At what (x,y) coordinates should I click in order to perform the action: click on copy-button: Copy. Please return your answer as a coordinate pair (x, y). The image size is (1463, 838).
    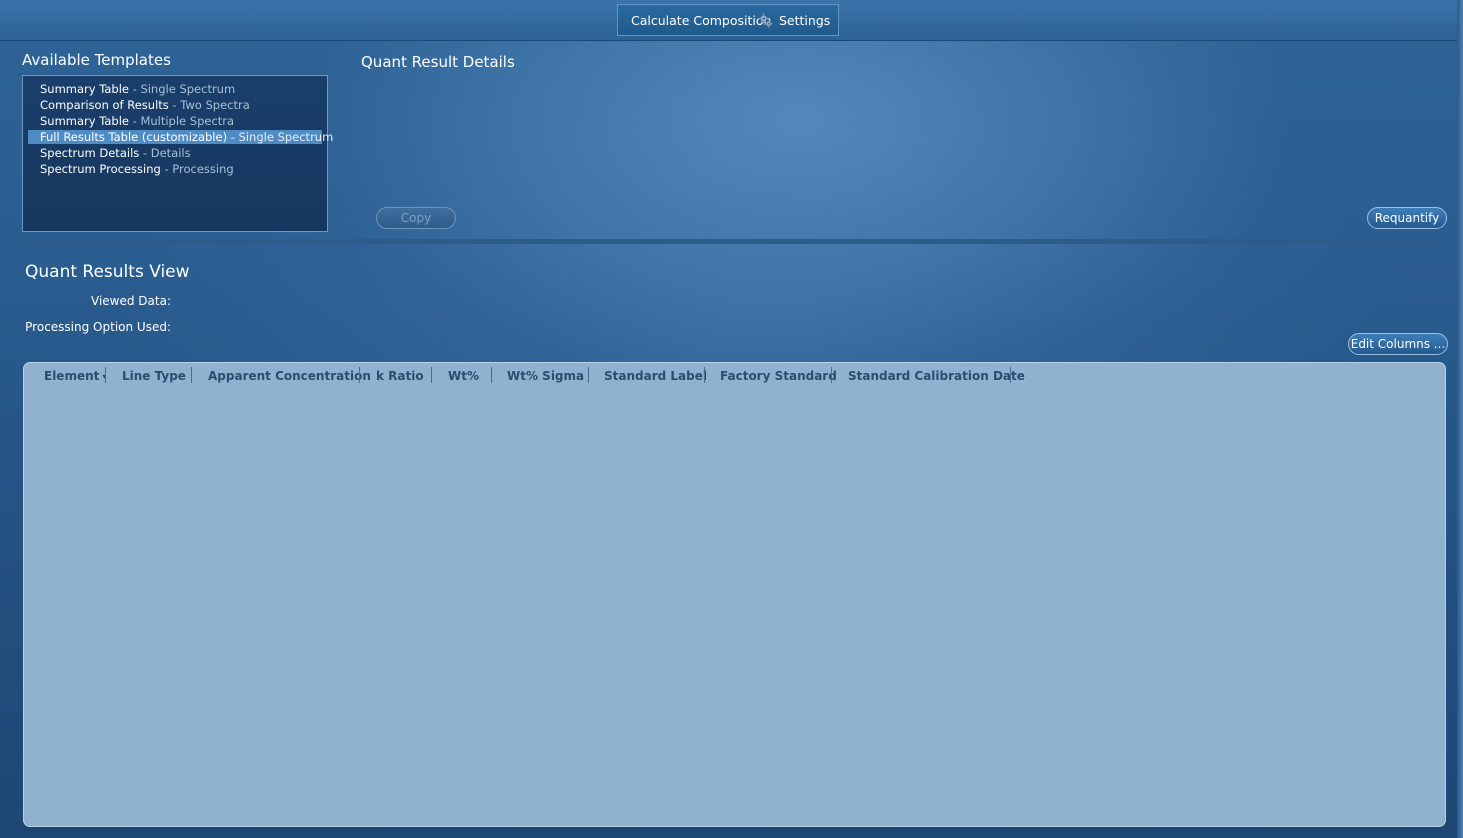
    Looking at the image, I should click on (416, 218).